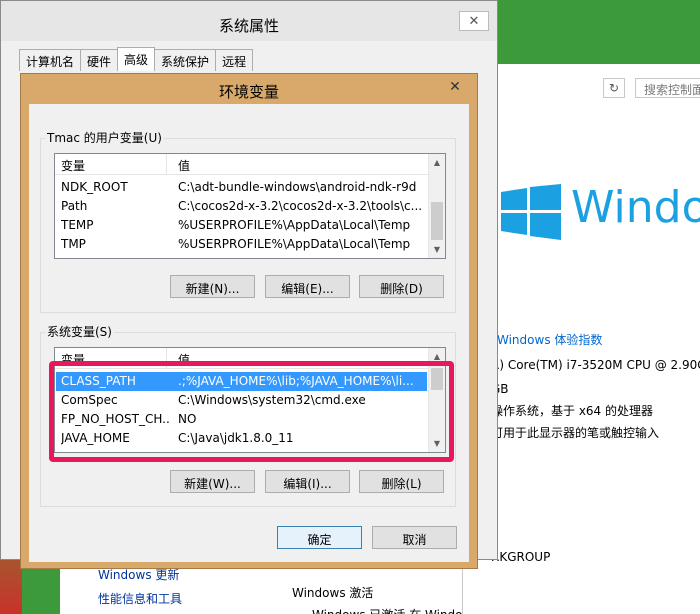 The height and width of the screenshot is (614, 700). I want to click on variable-value: C:\adt-bundle-windows\android-ndk-r9d, so click(297, 187).